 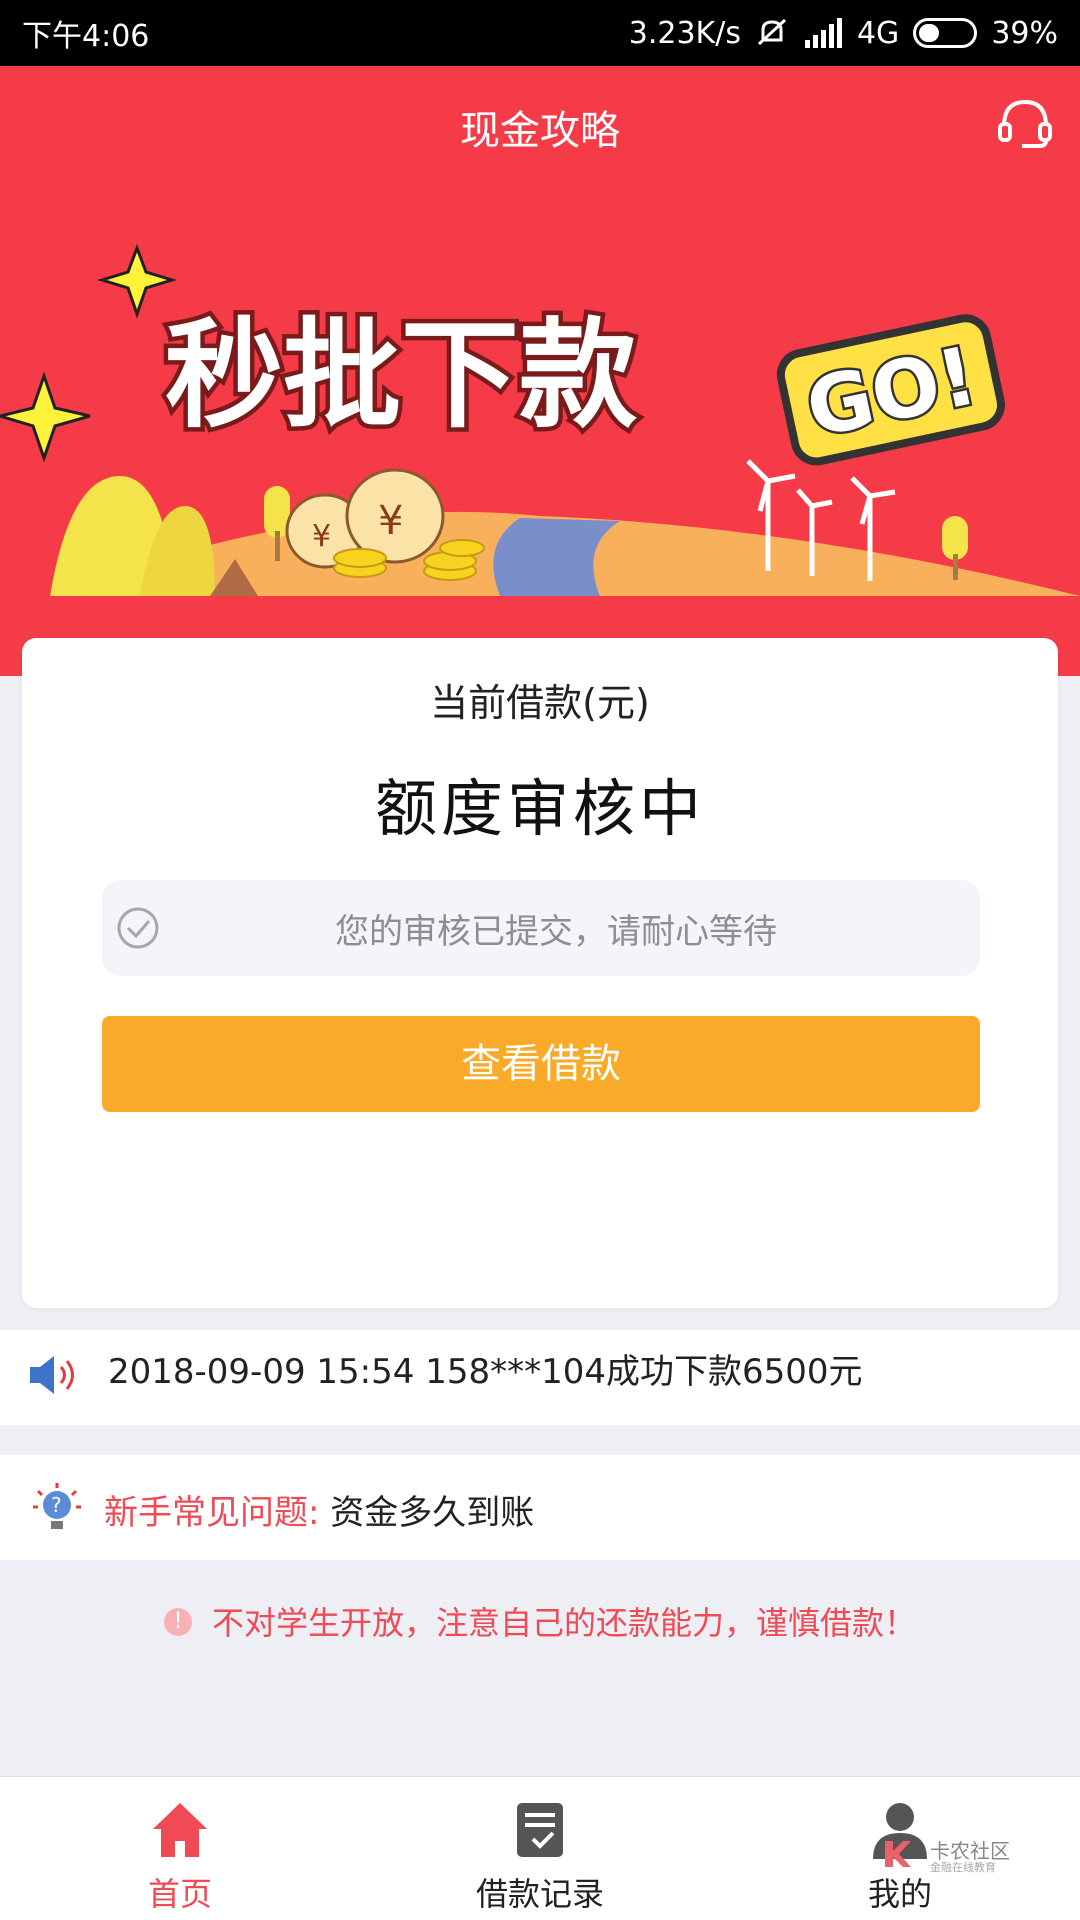 What do you see at coordinates (771, 32) in the screenshot?
I see `mute-icon` at bounding box center [771, 32].